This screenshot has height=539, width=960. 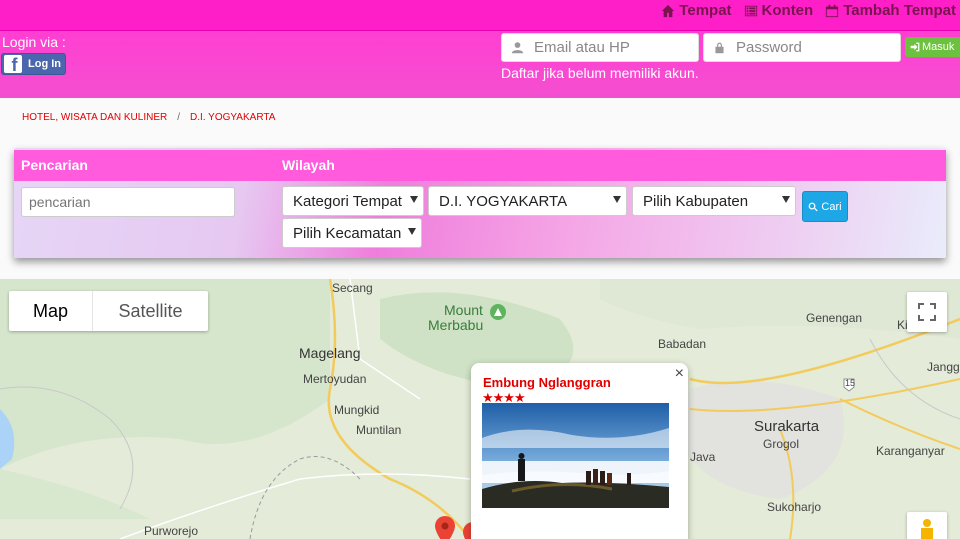 What do you see at coordinates (943, 367) in the screenshot?
I see `map-label-jangg: Jangg` at bounding box center [943, 367].